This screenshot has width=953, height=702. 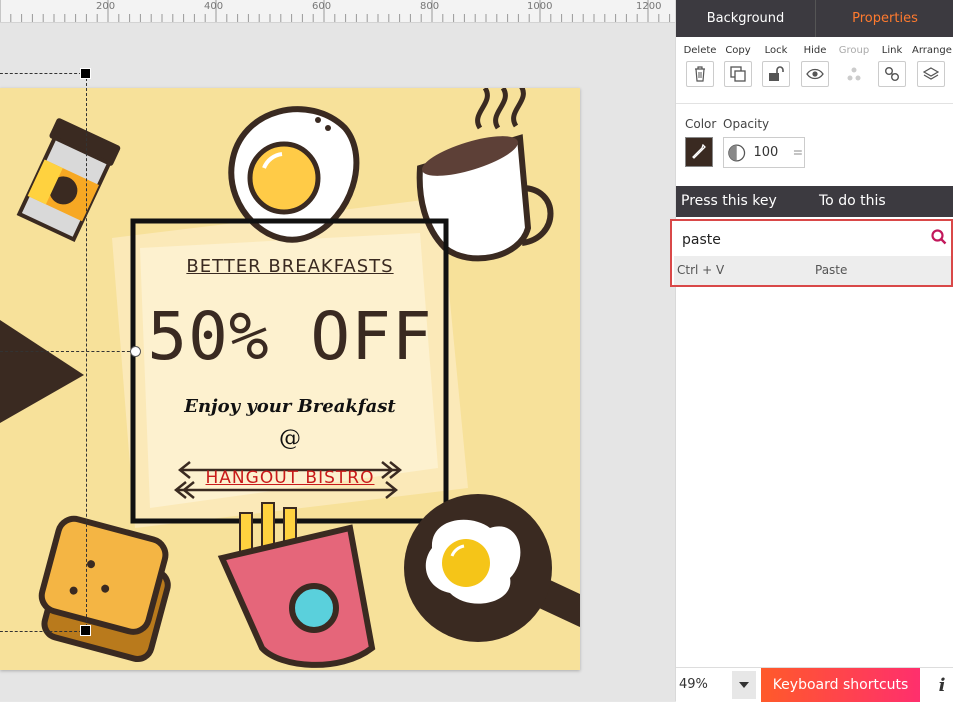 I want to click on tab-background: Background, so click(x=745, y=18).